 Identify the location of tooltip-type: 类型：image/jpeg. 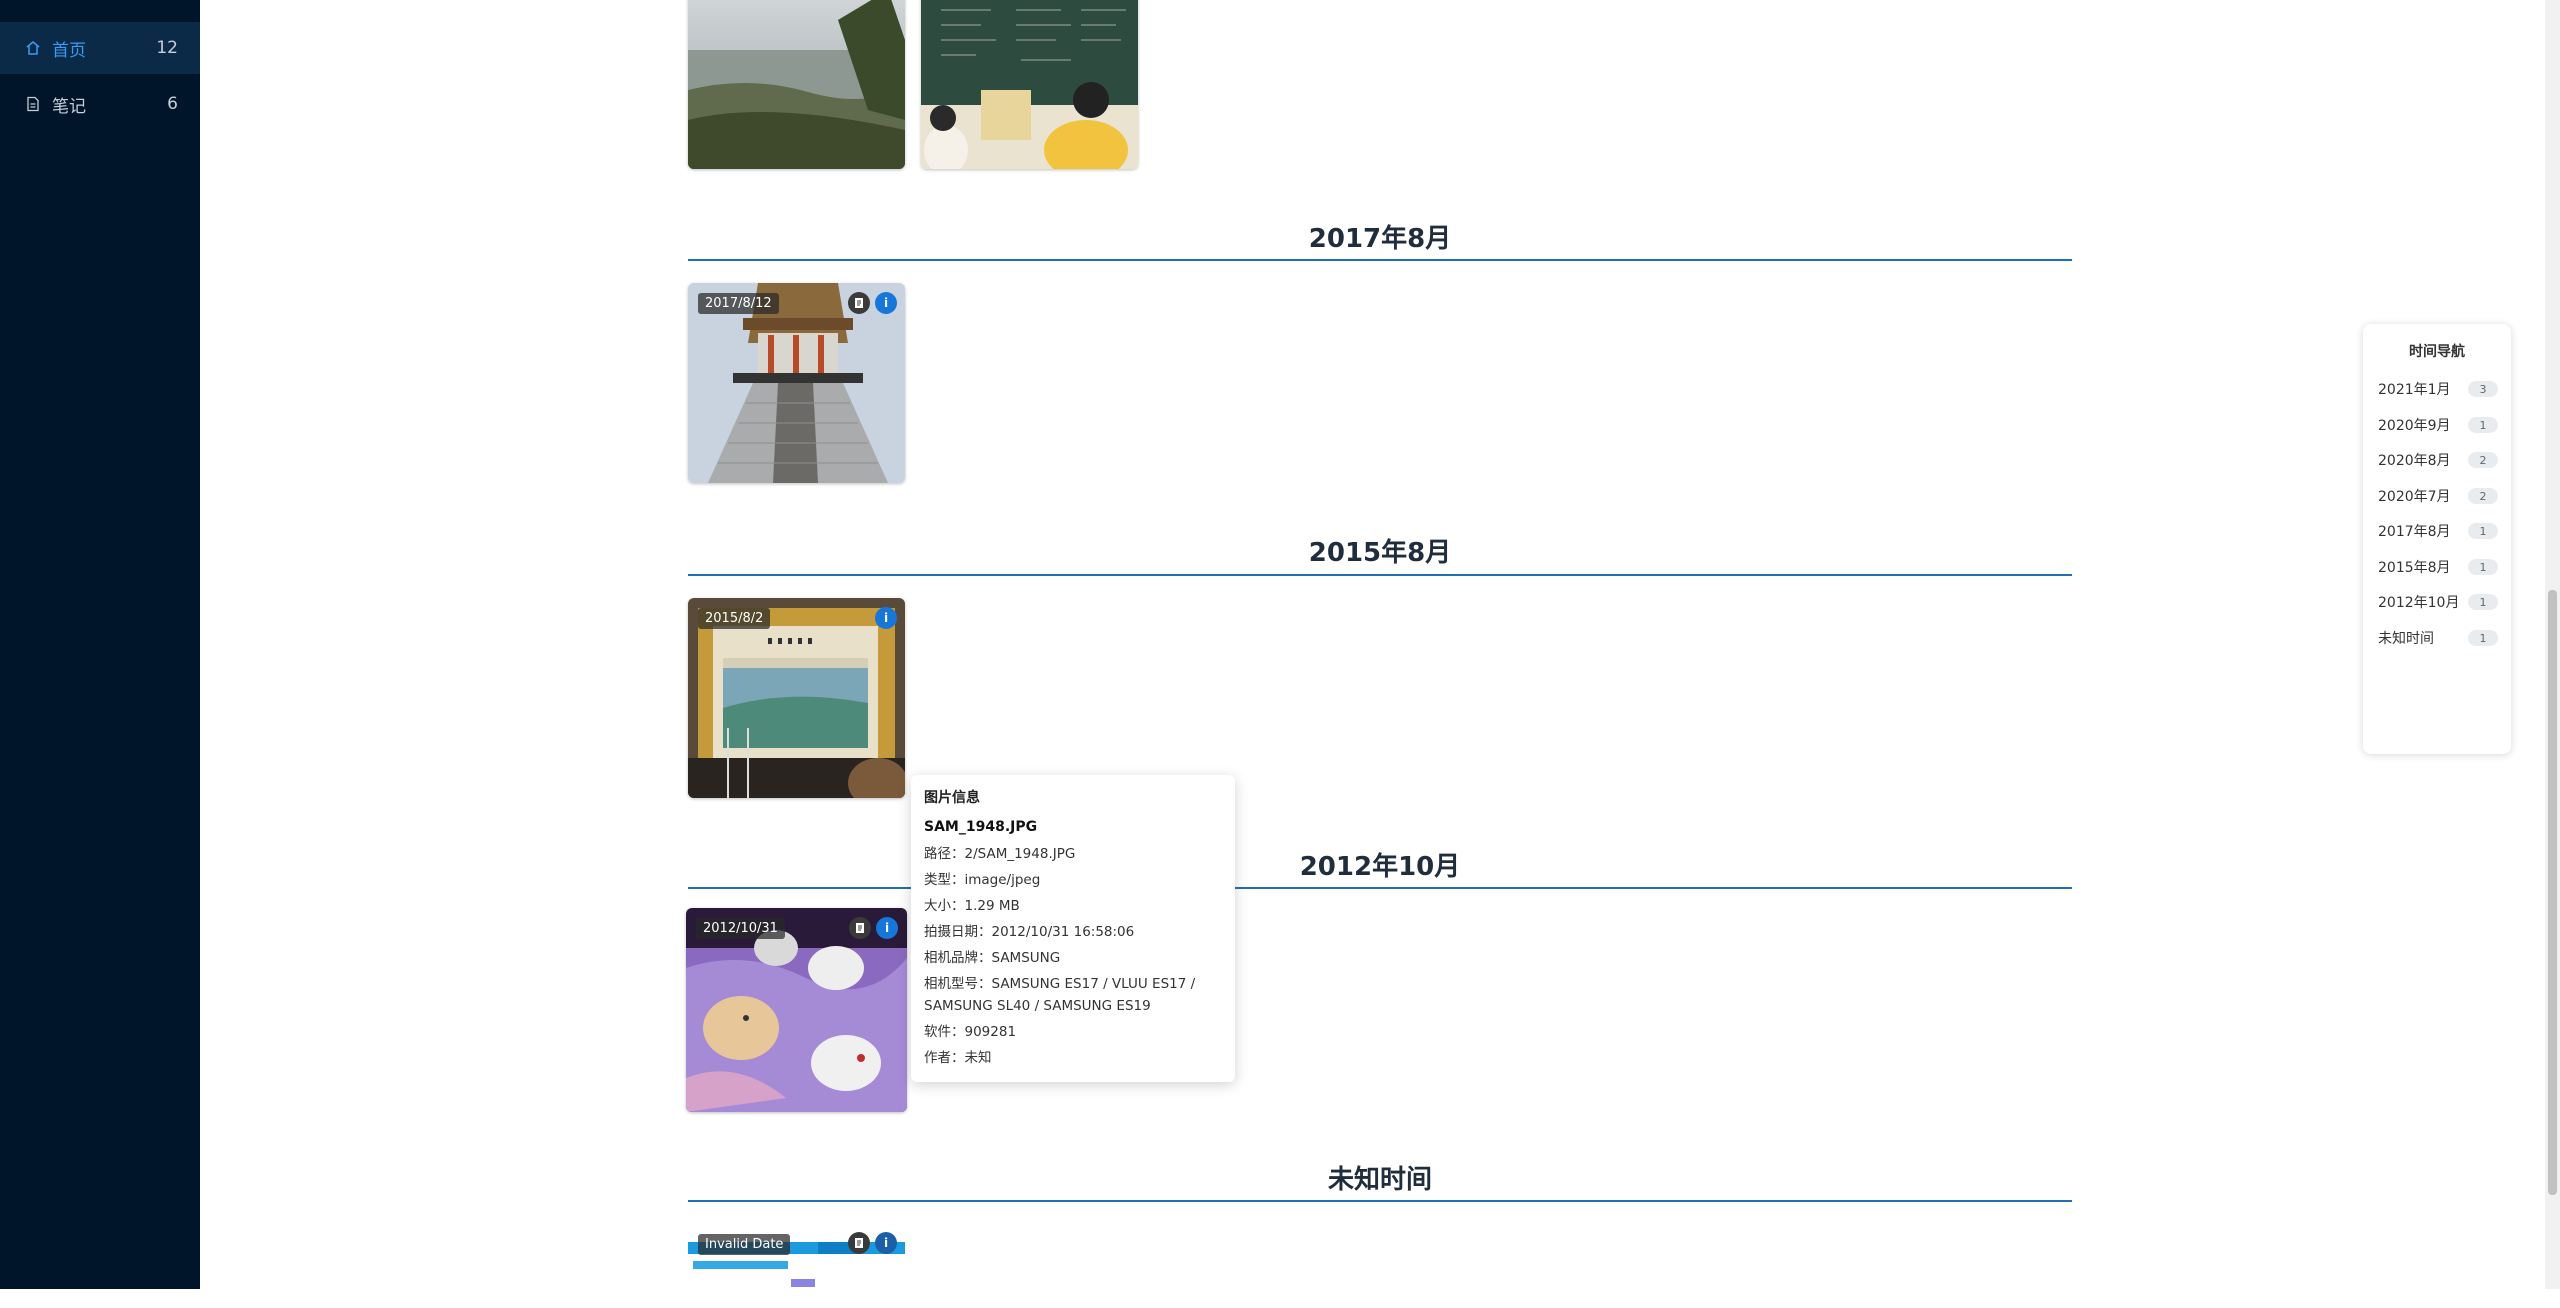
(982, 880).